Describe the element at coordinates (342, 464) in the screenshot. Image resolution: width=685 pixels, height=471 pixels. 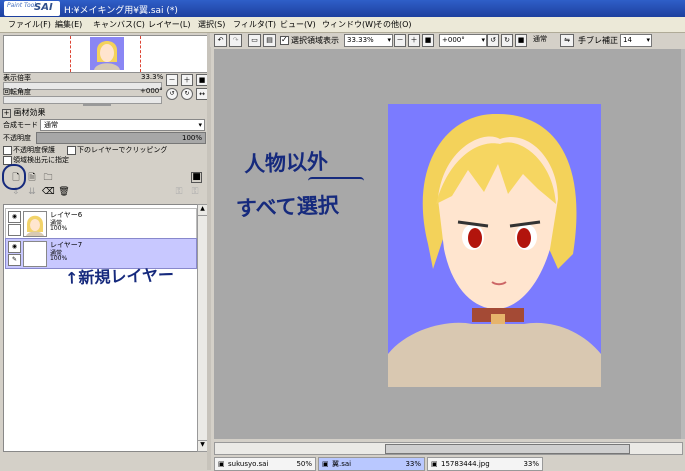
I see `tab-name: 翼.sai` at that location.